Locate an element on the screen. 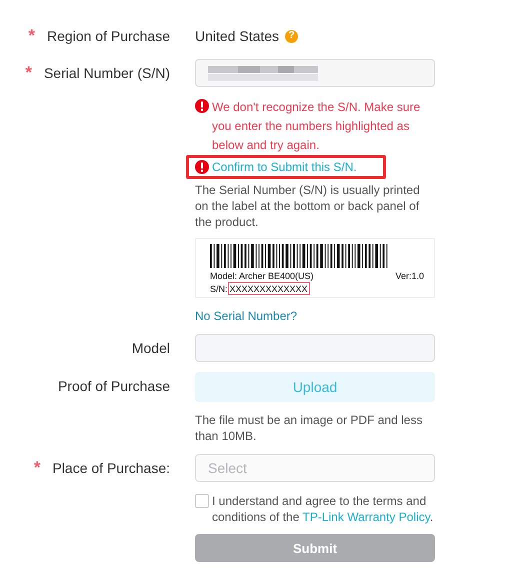  upload-button: Upload is located at coordinates (315, 387).